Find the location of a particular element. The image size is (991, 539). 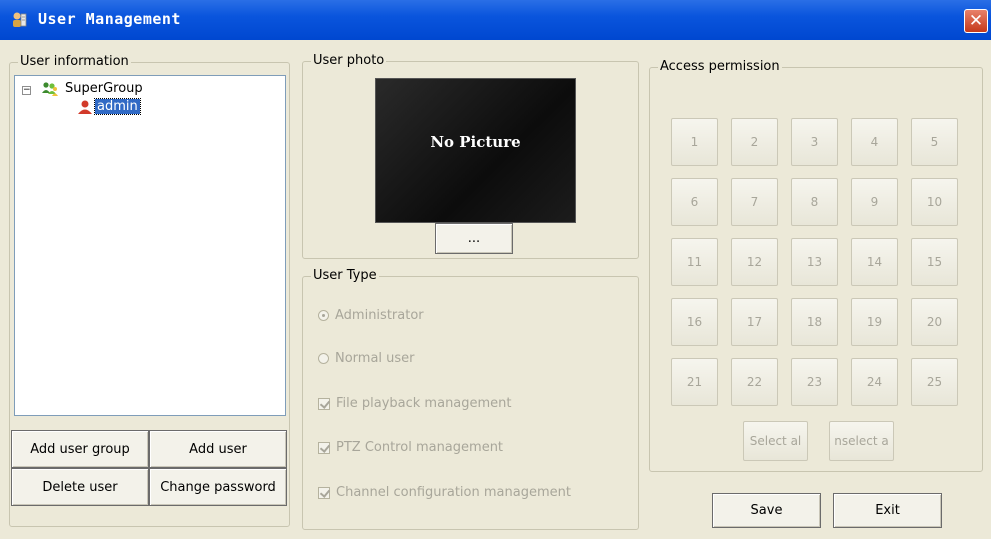

channel-button-16: 16 is located at coordinates (694, 322).